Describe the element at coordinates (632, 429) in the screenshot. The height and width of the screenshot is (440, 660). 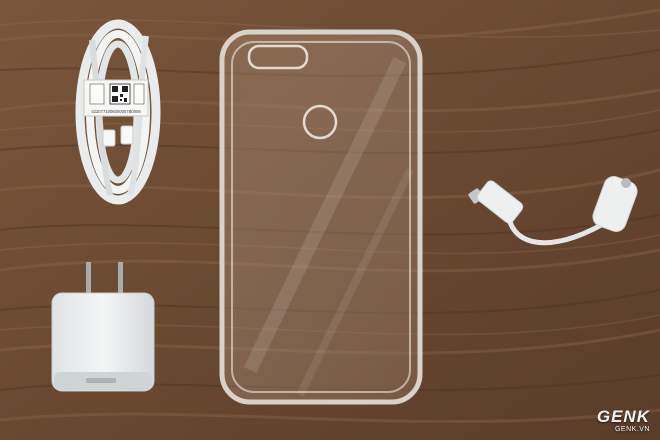
I see `watermark-site: GENK.VN` at that location.